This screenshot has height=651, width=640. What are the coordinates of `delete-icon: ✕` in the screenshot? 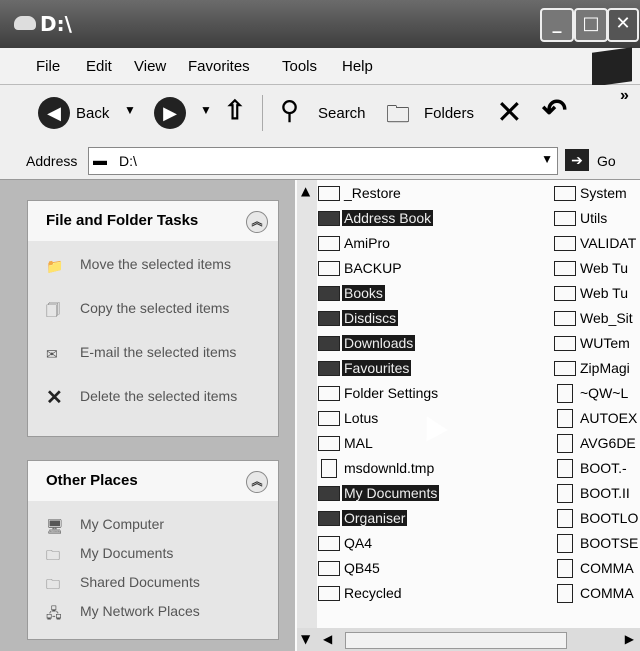 It's located at (54, 398).